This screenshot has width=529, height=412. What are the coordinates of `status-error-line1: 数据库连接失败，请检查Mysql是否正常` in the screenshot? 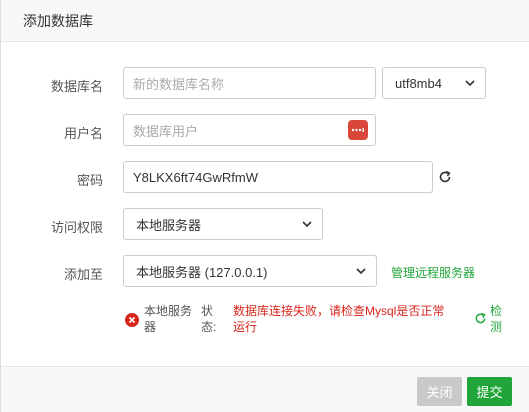 It's located at (339, 311).